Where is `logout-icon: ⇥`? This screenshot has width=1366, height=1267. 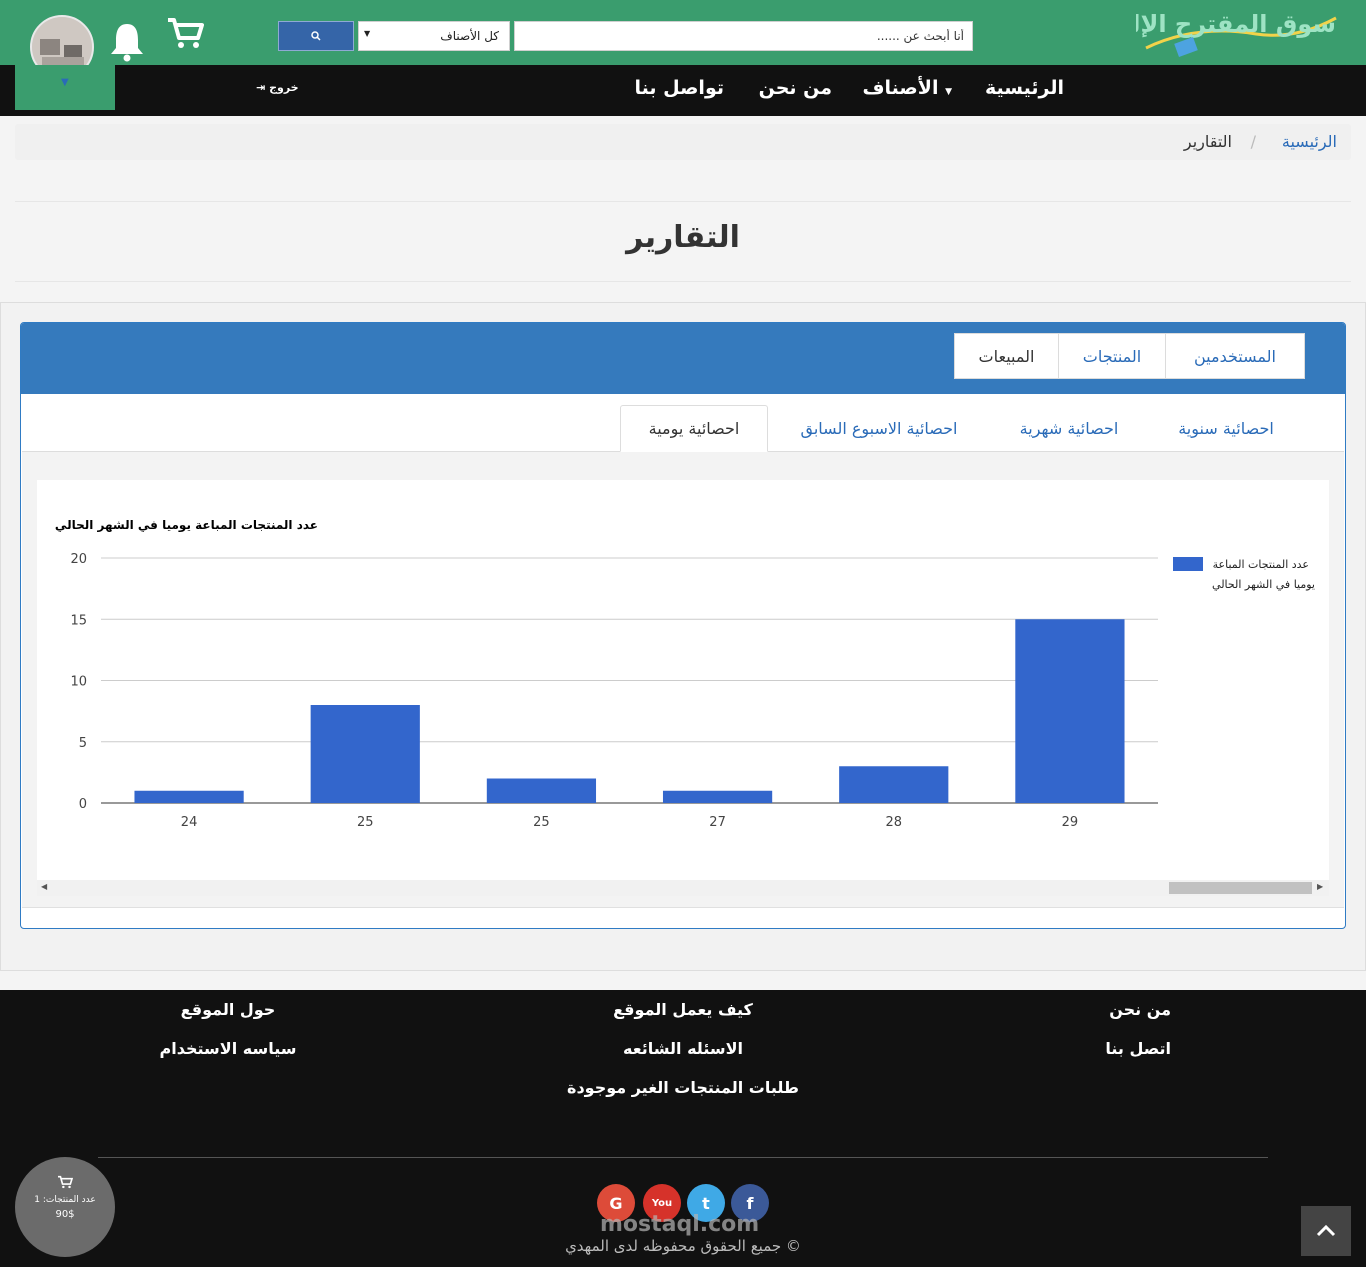
logout-icon: ⇥ is located at coordinates (261, 87).